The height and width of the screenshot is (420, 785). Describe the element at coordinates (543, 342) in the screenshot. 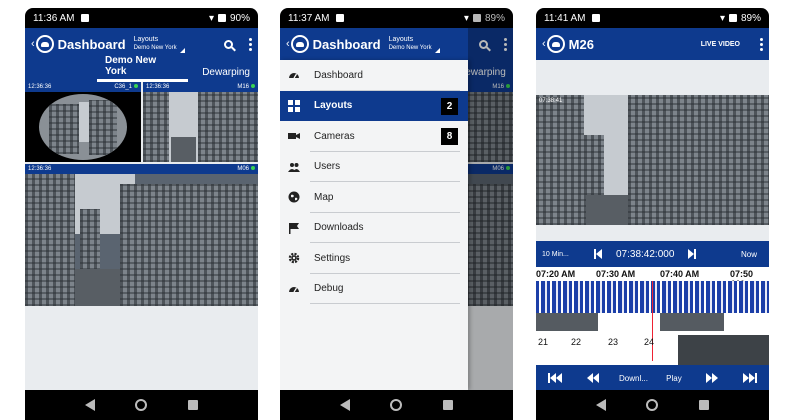

I see `timeline-day-label: 21` at that location.